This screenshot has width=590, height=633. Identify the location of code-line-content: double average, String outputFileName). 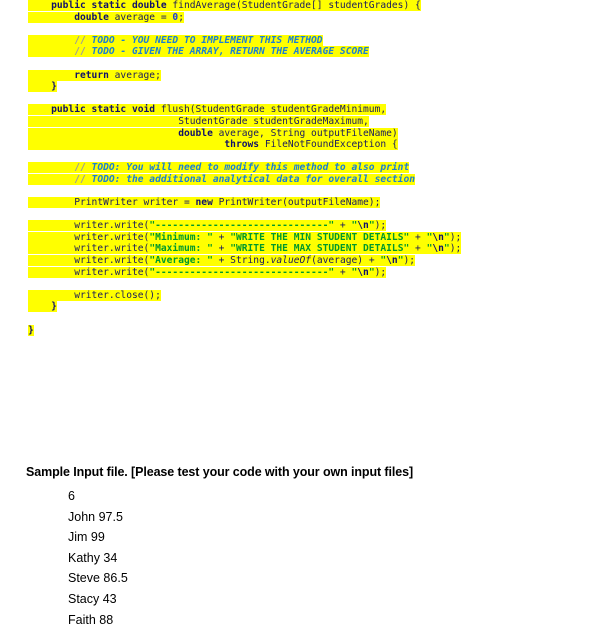
(213, 133).